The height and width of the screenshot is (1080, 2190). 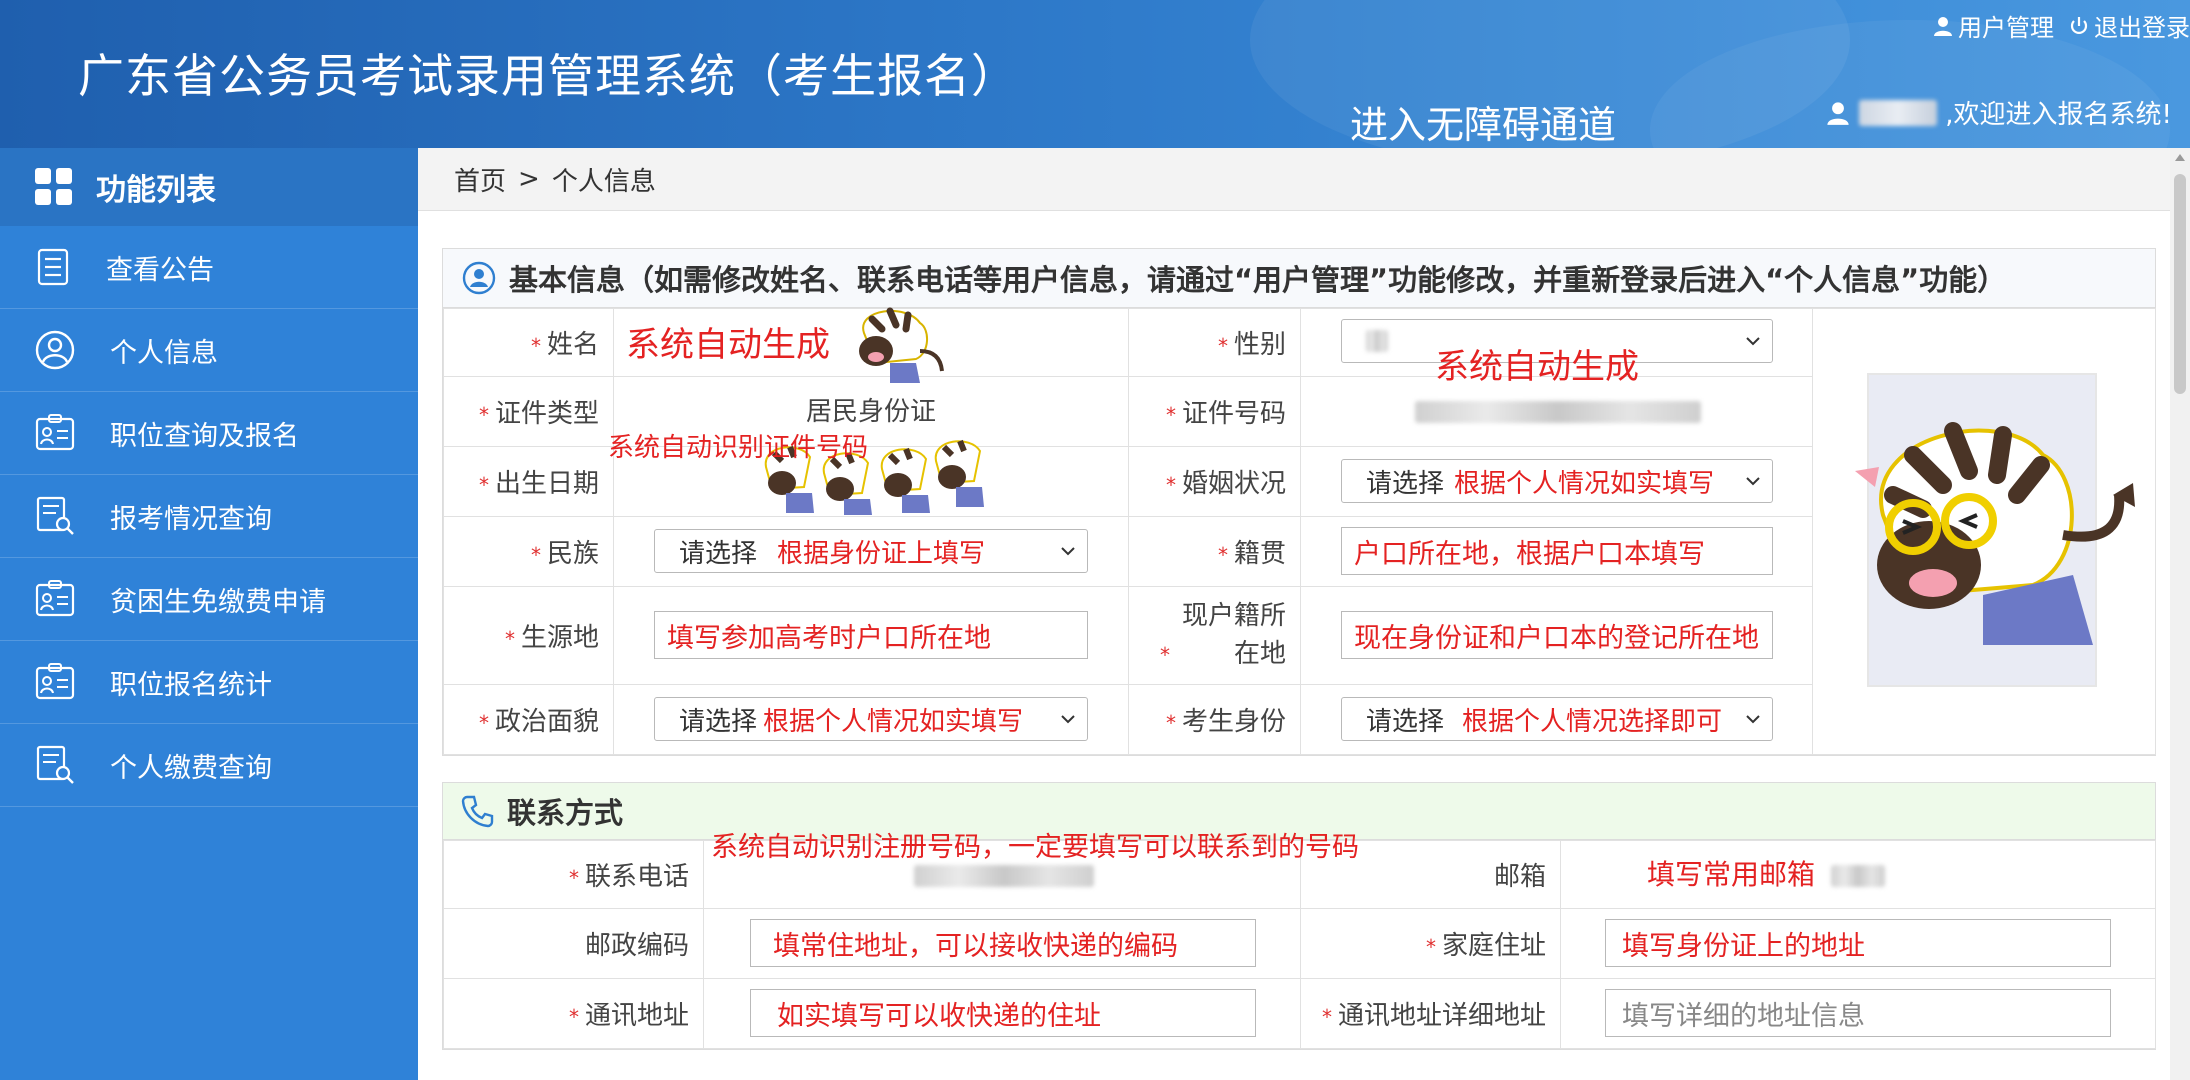 What do you see at coordinates (573, 1013) in the screenshot?
I see `mail-address-label: * 通讯地址` at bounding box center [573, 1013].